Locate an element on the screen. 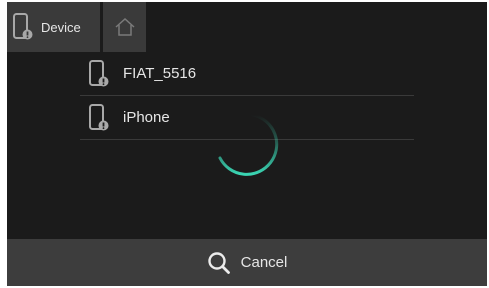  home-icon is located at coordinates (125, 27).